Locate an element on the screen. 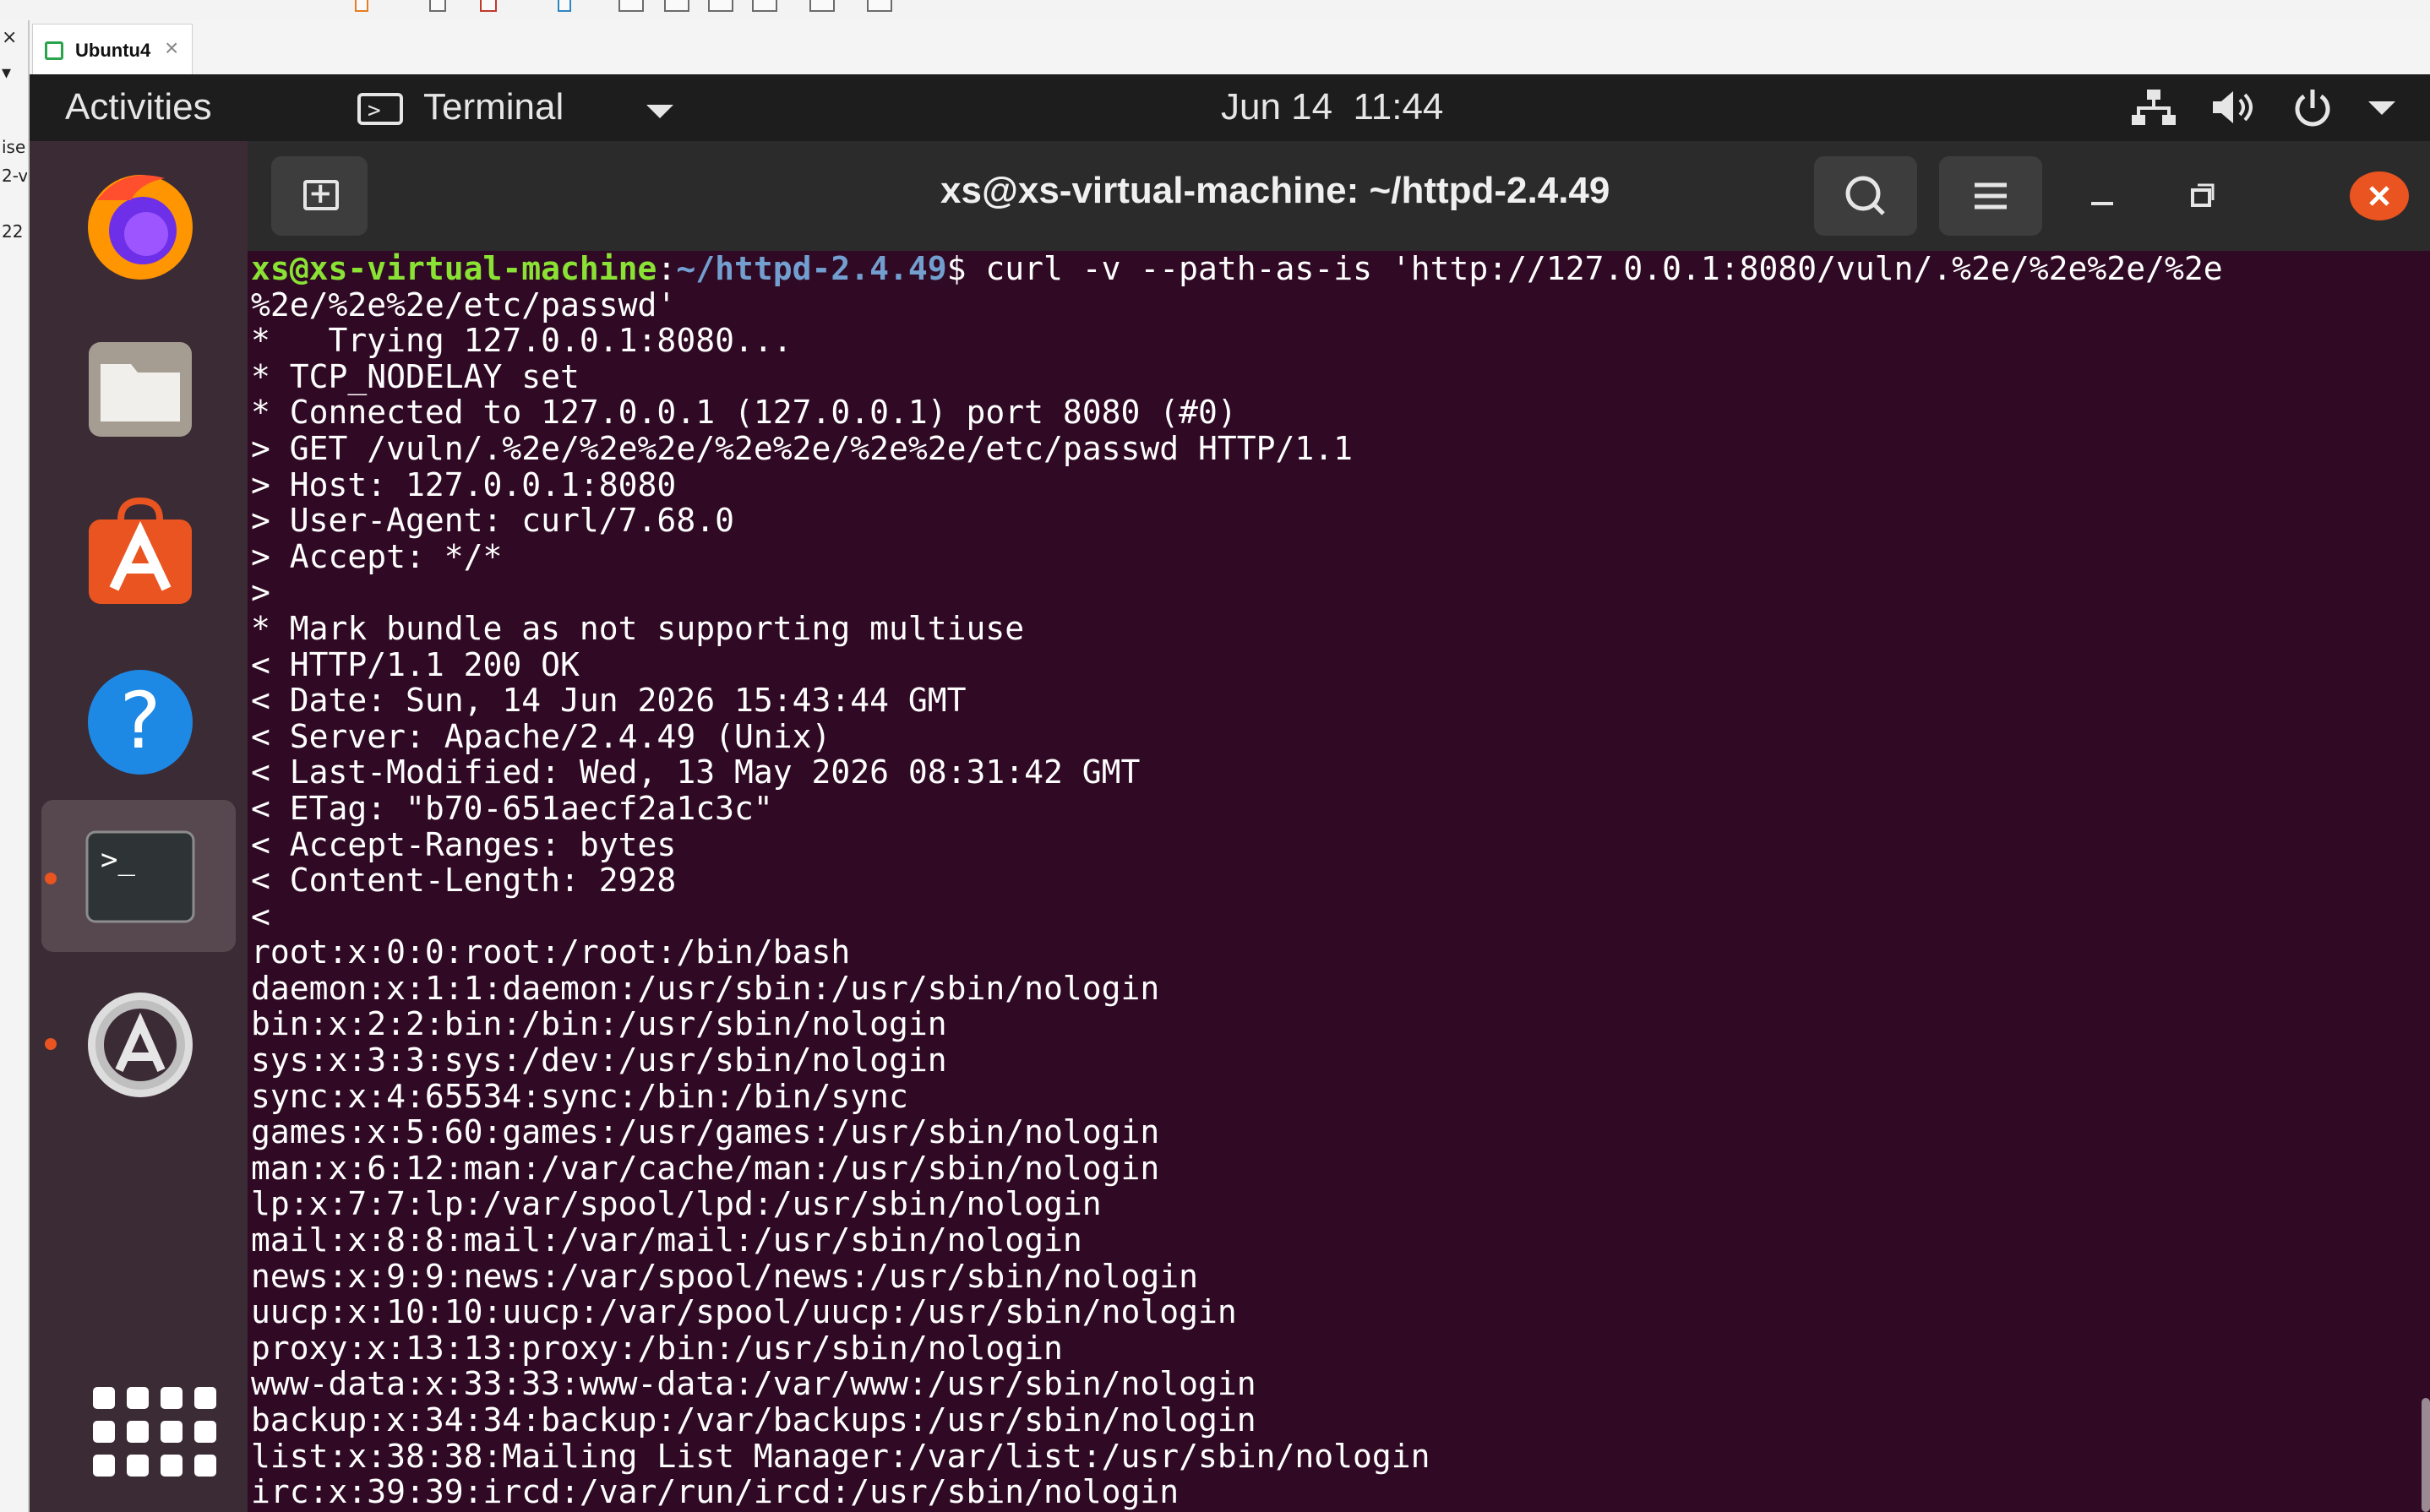 This screenshot has width=2430, height=1512. host-toolbar is located at coordinates (1215, 11).